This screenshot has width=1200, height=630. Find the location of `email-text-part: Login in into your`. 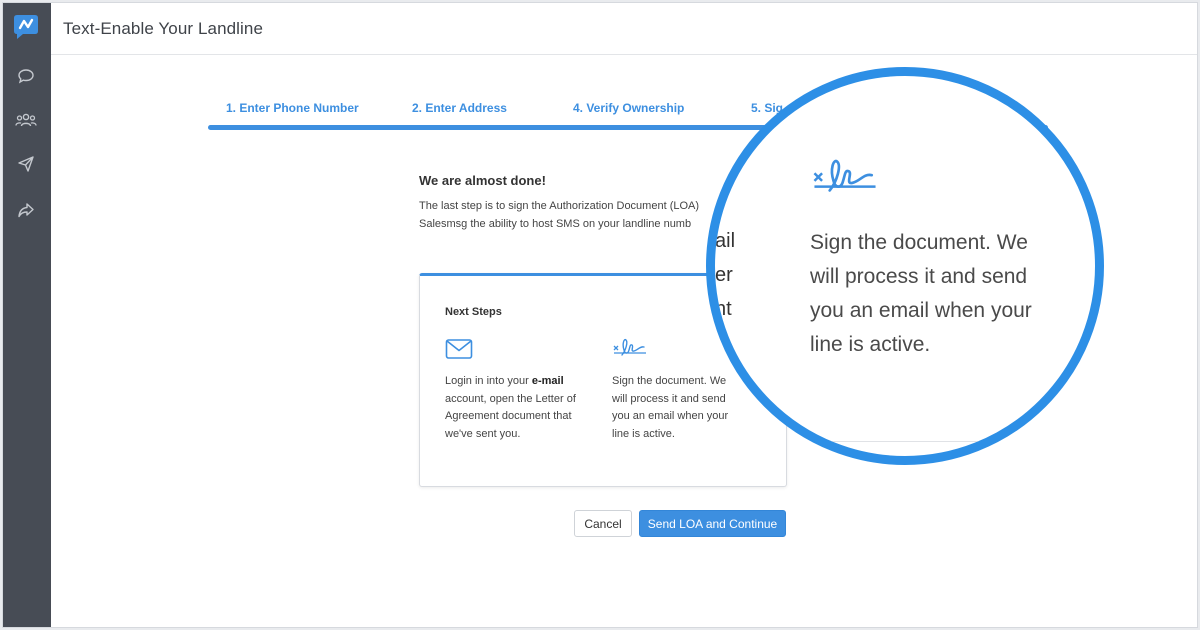

email-text-part: Login in into your is located at coordinates (488, 381).